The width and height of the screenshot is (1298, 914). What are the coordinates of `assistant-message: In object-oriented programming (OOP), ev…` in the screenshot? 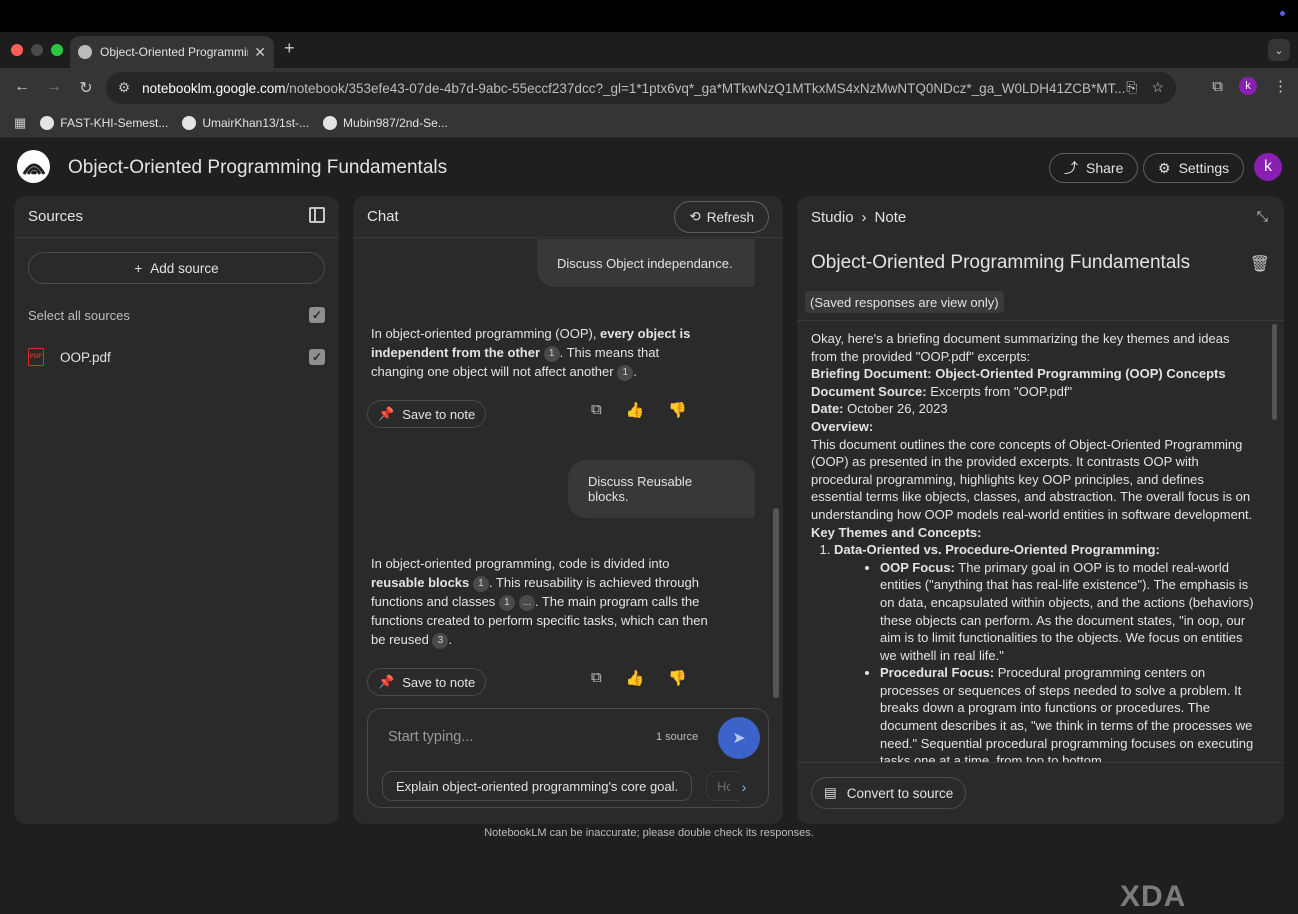 It's located at (531, 353).